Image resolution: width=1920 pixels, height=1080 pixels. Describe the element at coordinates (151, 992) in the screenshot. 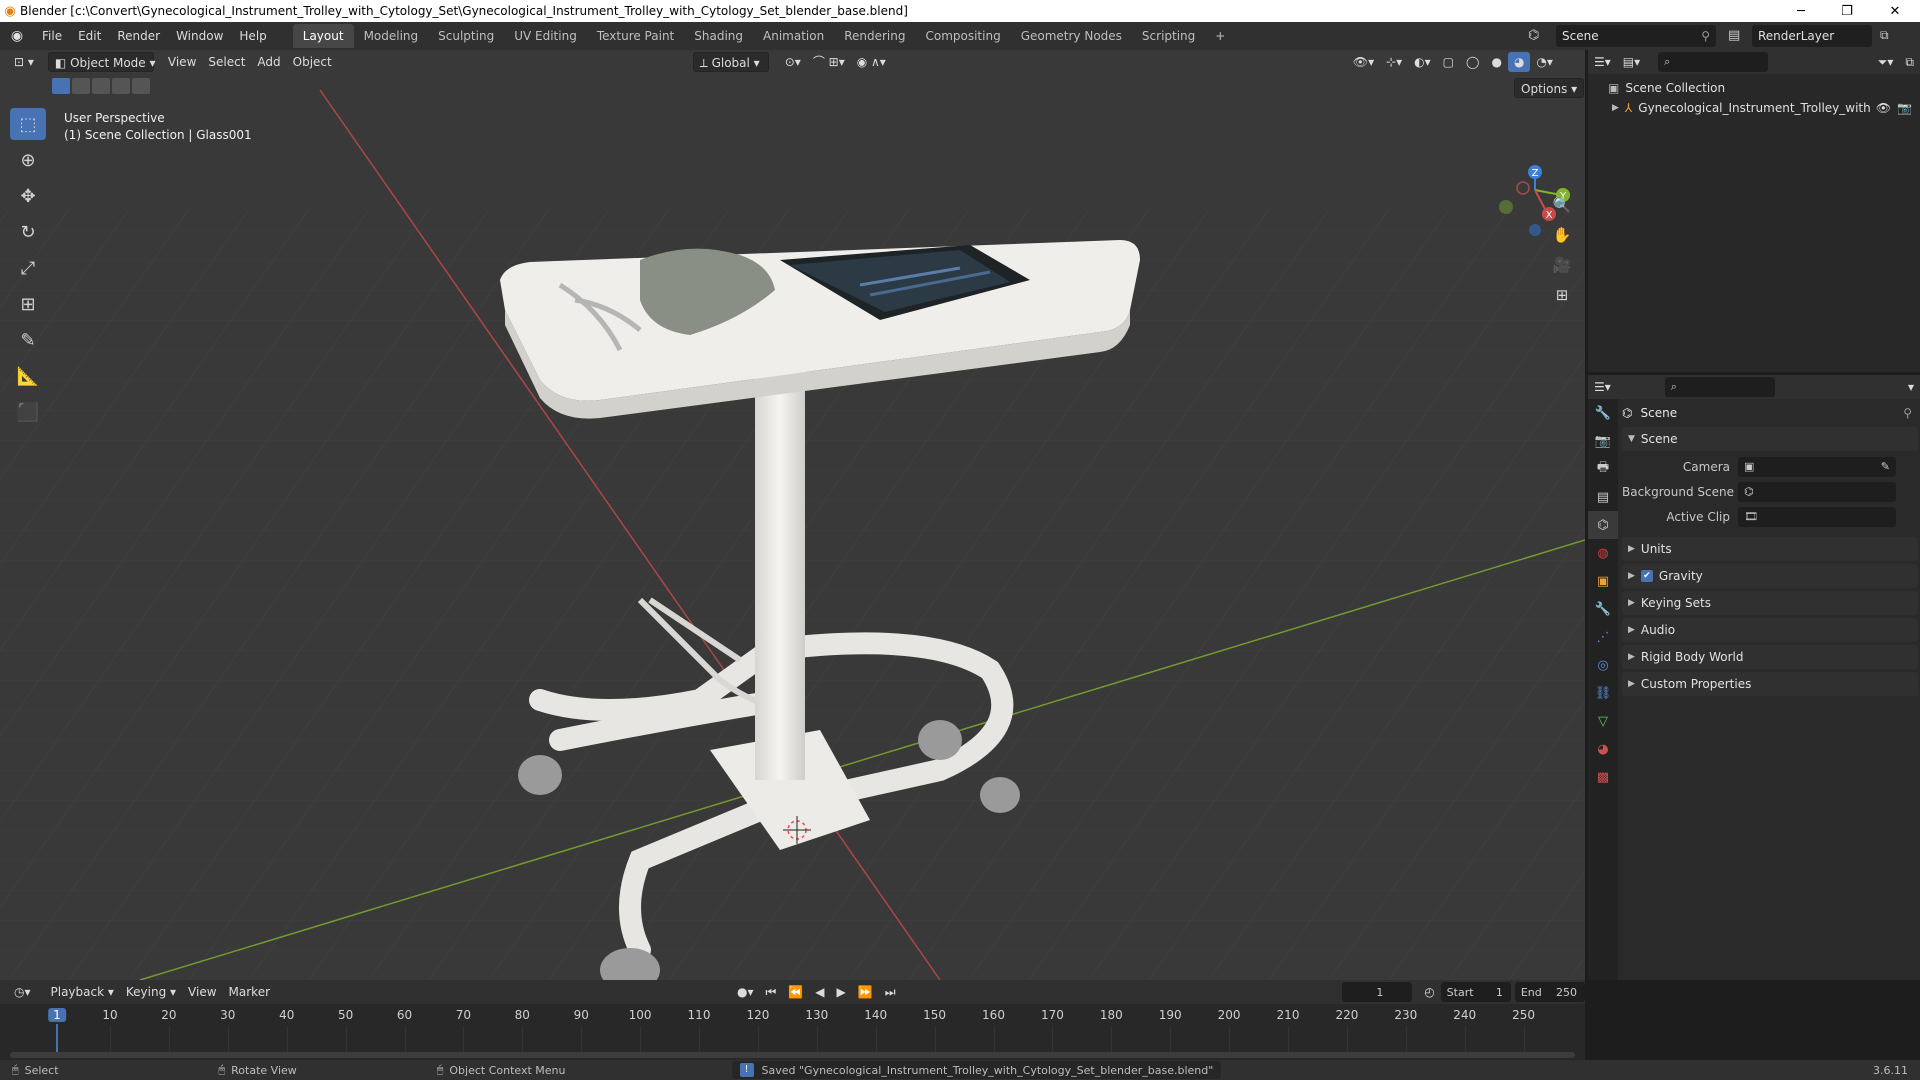

I see `timeline-menu-keying: Keying ▾` at that location.